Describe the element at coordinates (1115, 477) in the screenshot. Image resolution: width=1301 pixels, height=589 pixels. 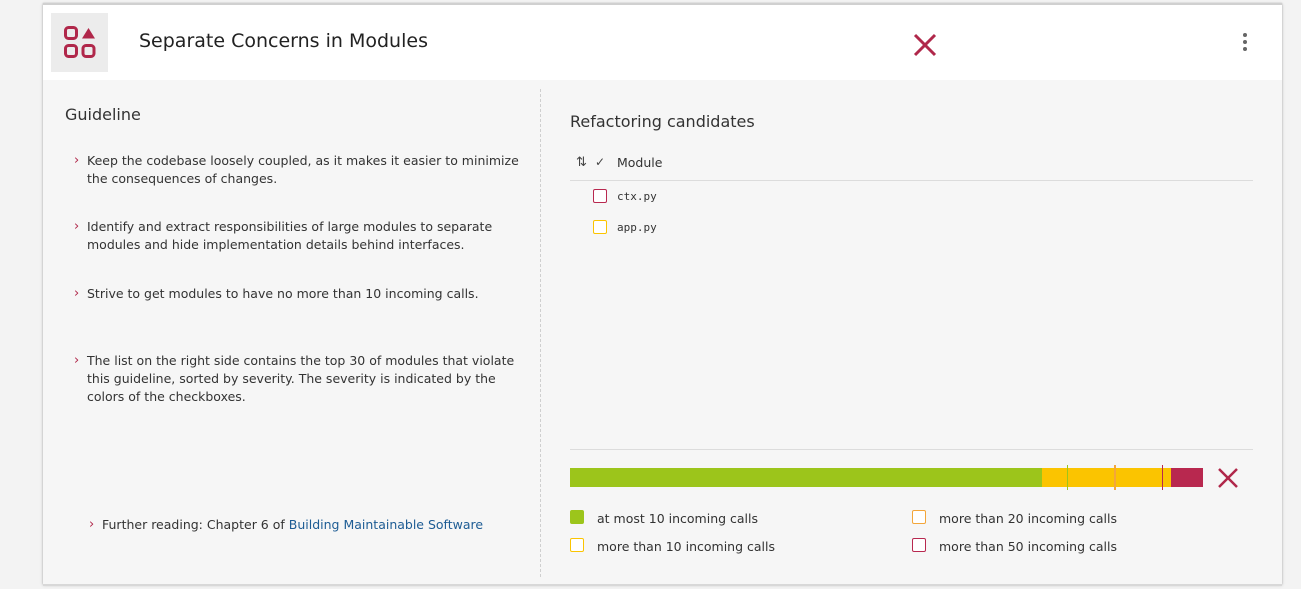
I see `threshold-marker-orange` at that location.